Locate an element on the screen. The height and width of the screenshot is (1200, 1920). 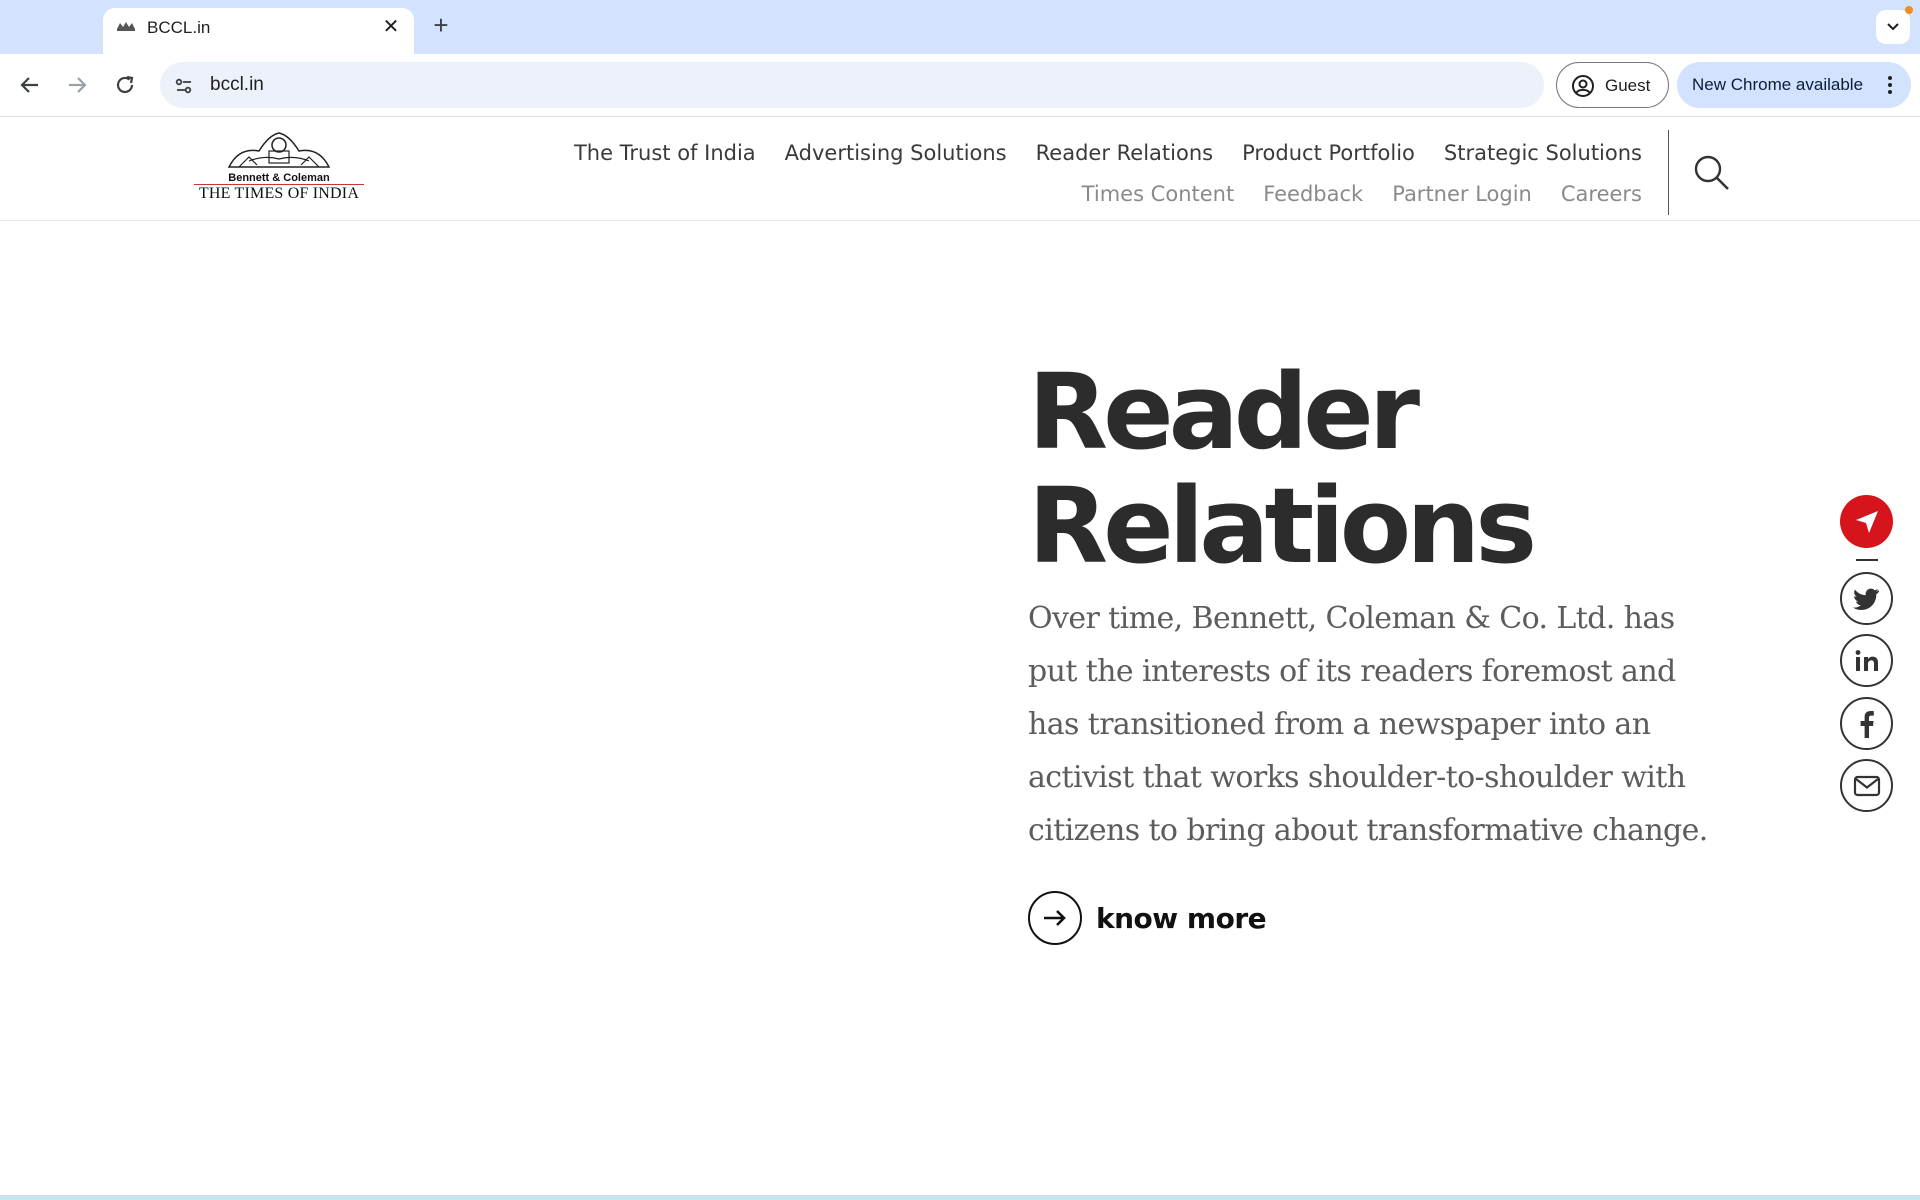
close-tab-icon: ✕ is located at coordinates (391, 27).